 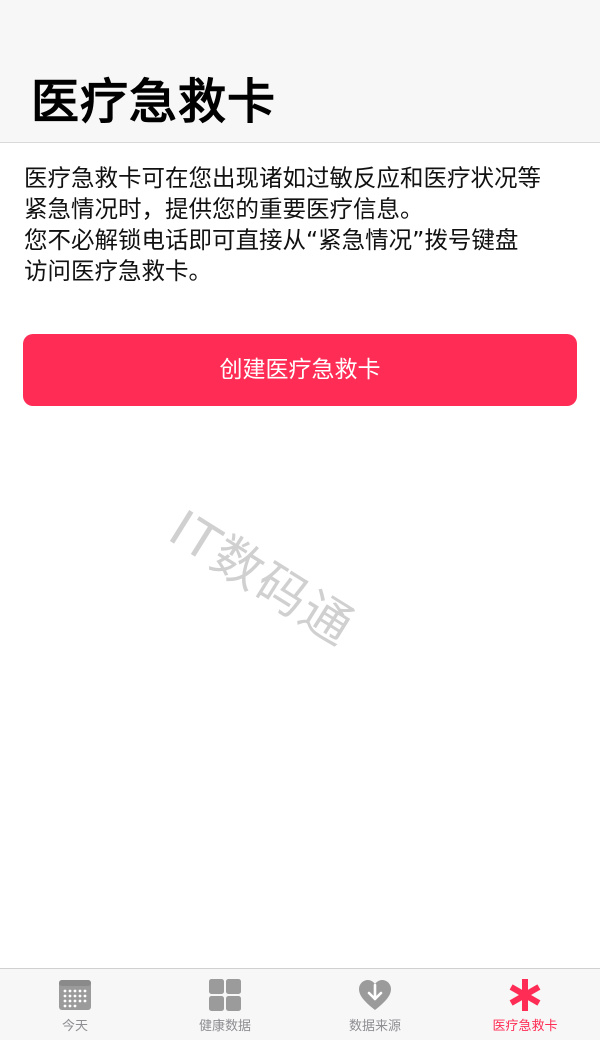 What do you see at coordinates (118, 271) in the screenshot?
I see `description-line: 访问医疗急救卡。` at bounding box center [118, 271].